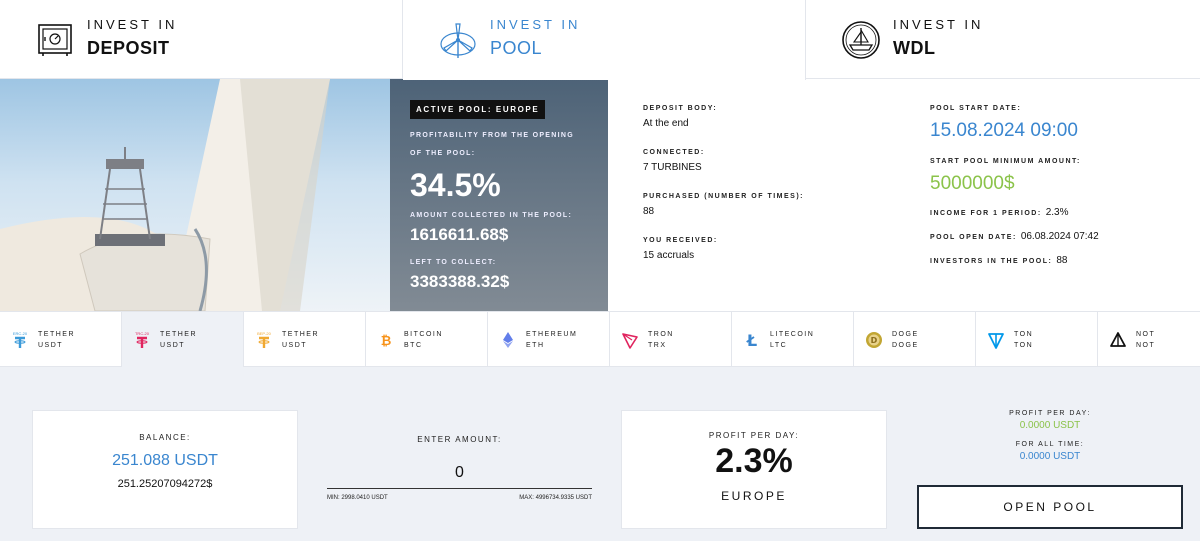  I want to click on ton-icon, so click(996, 340).